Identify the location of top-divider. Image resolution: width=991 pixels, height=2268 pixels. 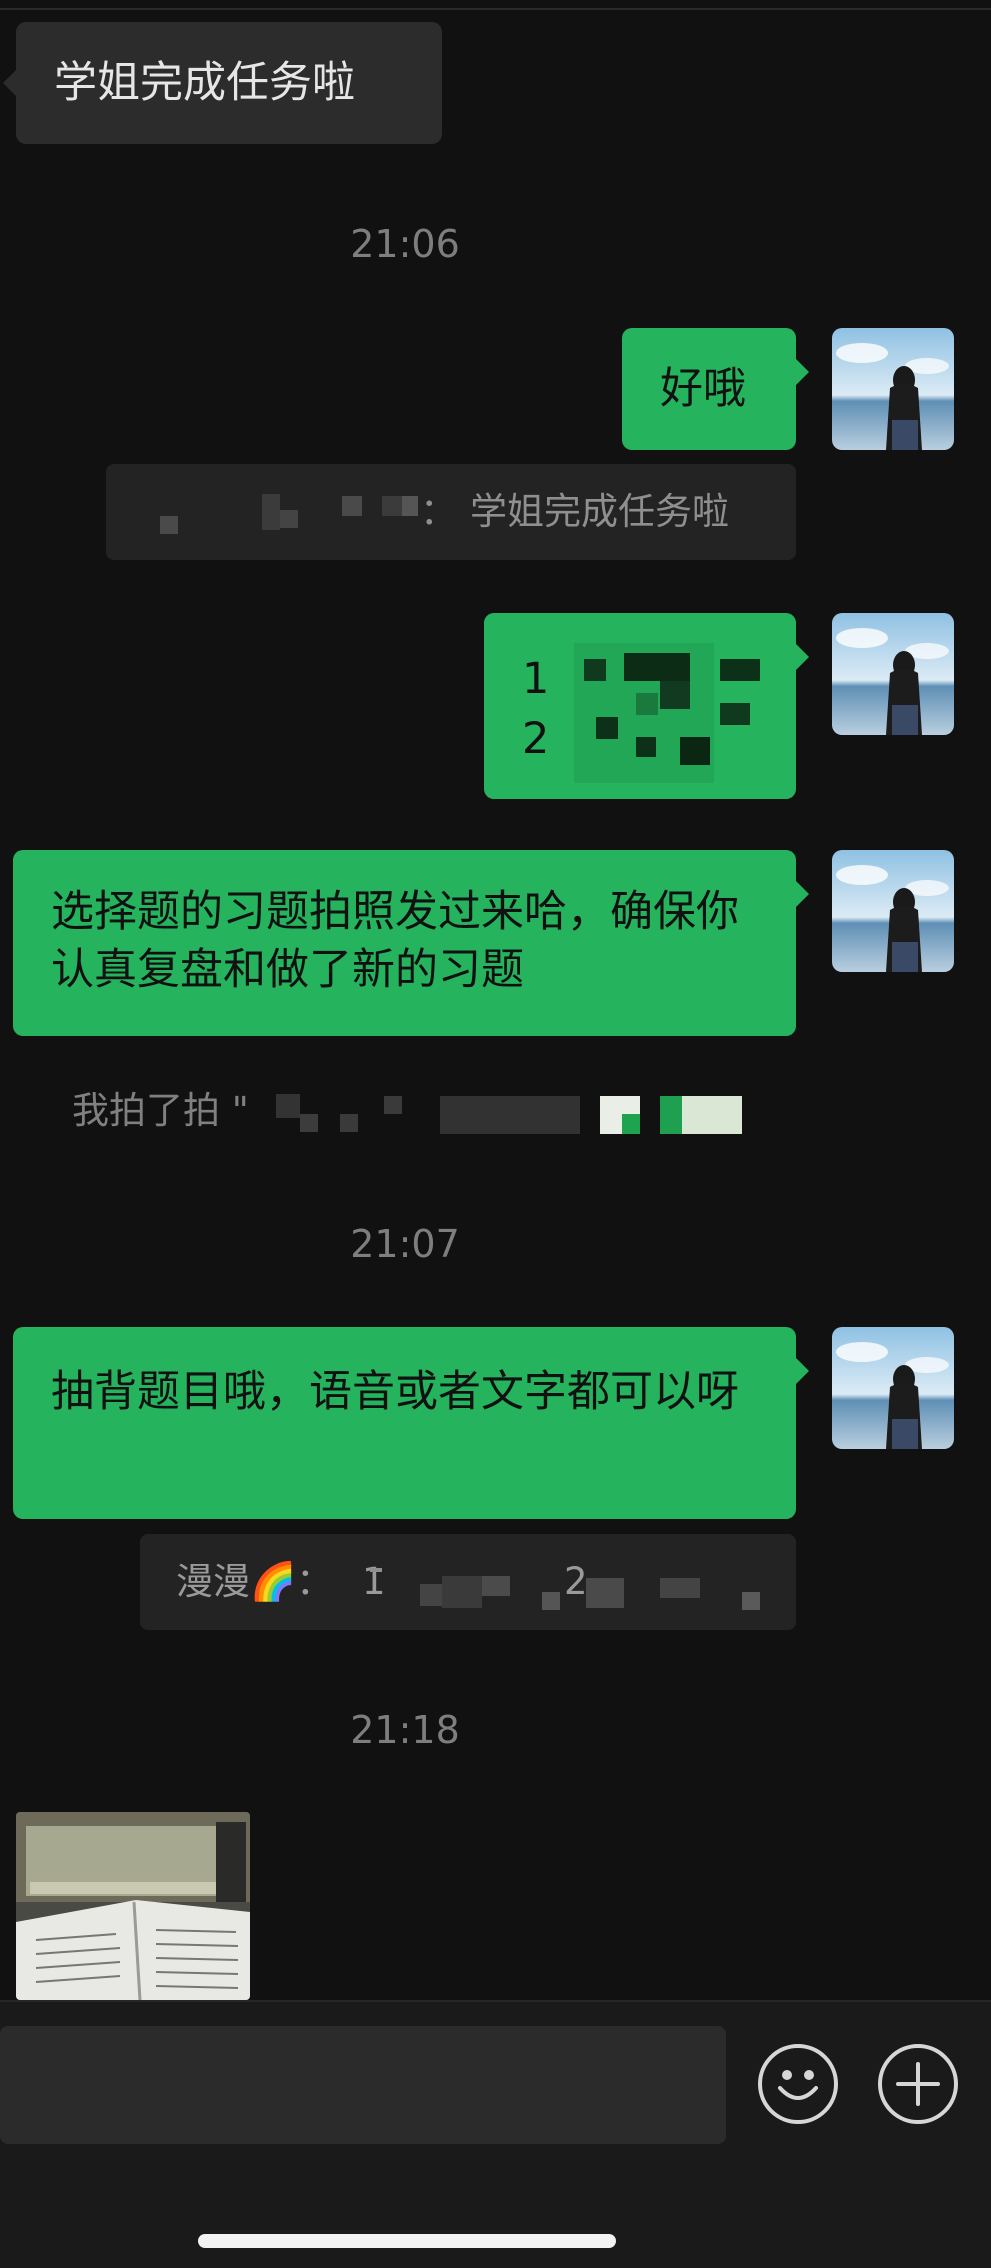
(495, 9).